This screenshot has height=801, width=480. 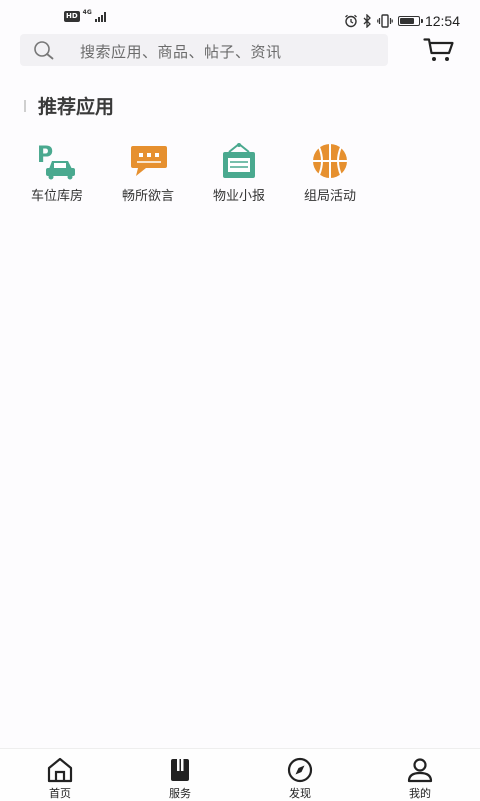 I want to click on section-marker, so click(x=25, y=105).